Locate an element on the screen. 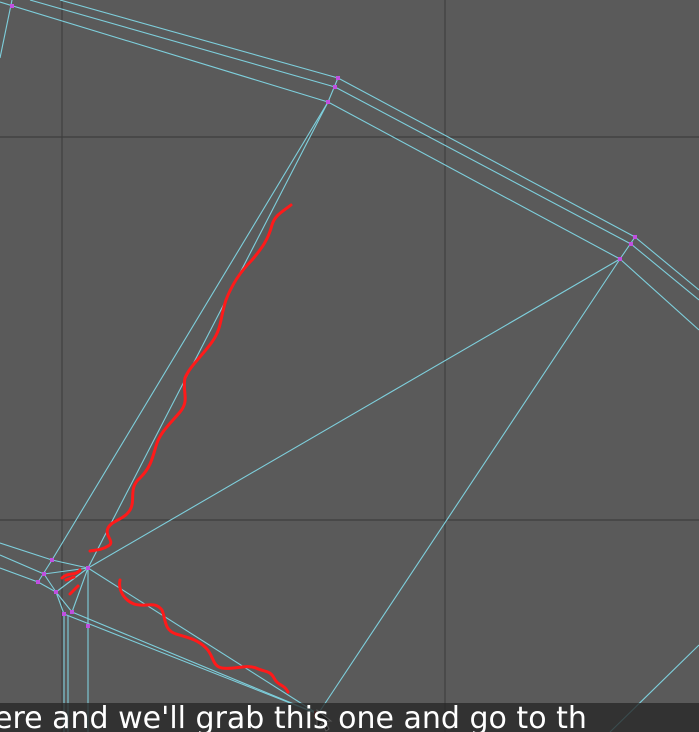  annotation-squiggle-lower is located at coordinates (204, 636).